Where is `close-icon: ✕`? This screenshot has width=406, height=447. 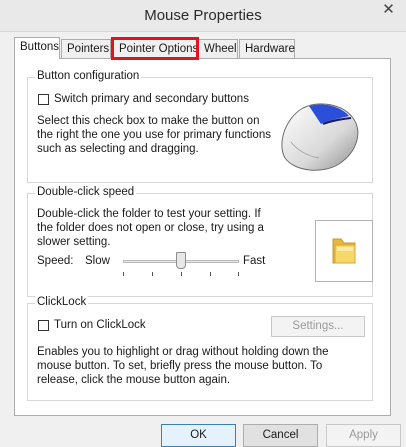
close-icon: ✕ is located at coordinates (388, 10).